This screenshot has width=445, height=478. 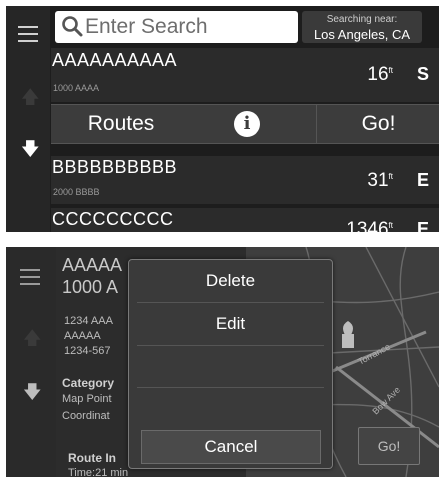 I want to click on route-time: Time:21 min, so click(x=98, y=472).